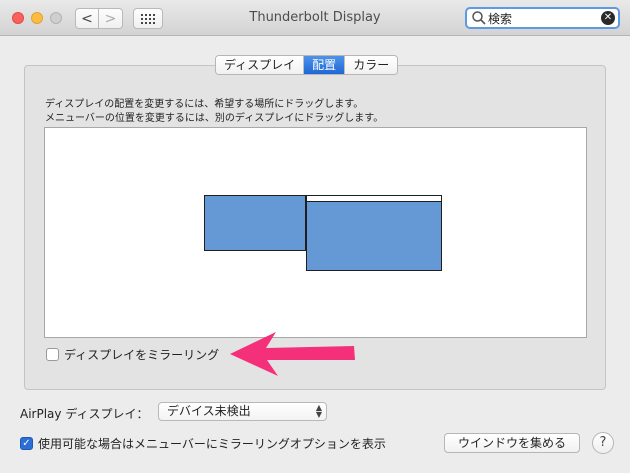  I want to click on chevron-left-icon: <, so click(87, 18).